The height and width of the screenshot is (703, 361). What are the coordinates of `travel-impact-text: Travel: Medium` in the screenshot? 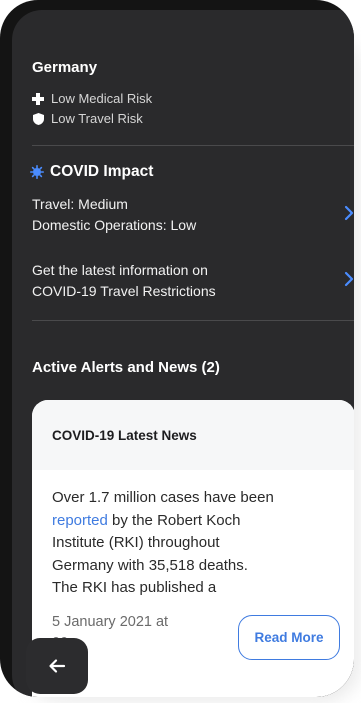 It's located at (80, 204).